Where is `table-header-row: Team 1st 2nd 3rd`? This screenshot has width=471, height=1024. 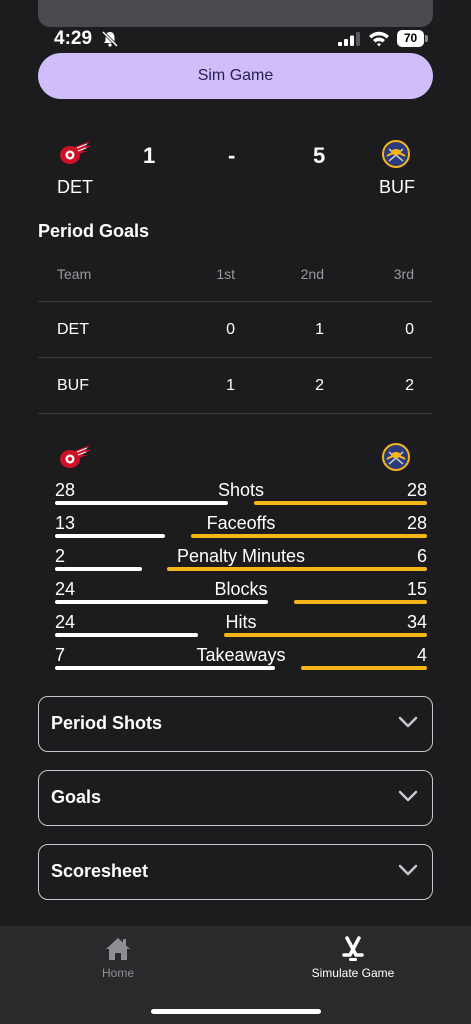 table-header-row: Team 1st 2nd 3rd is located at coordinates (235, 274).